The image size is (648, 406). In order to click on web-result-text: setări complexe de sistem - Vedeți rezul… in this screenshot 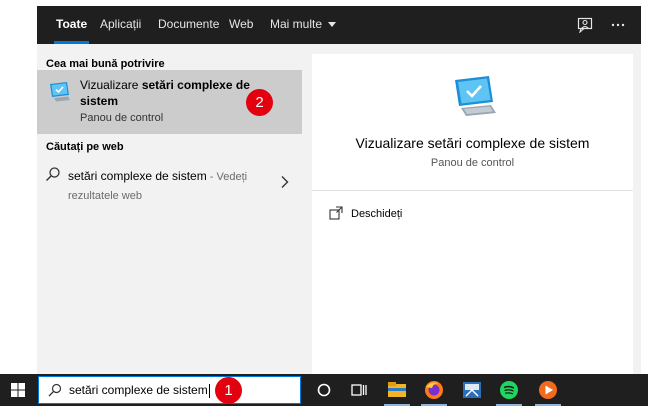, I will do `click(170, 186)`.